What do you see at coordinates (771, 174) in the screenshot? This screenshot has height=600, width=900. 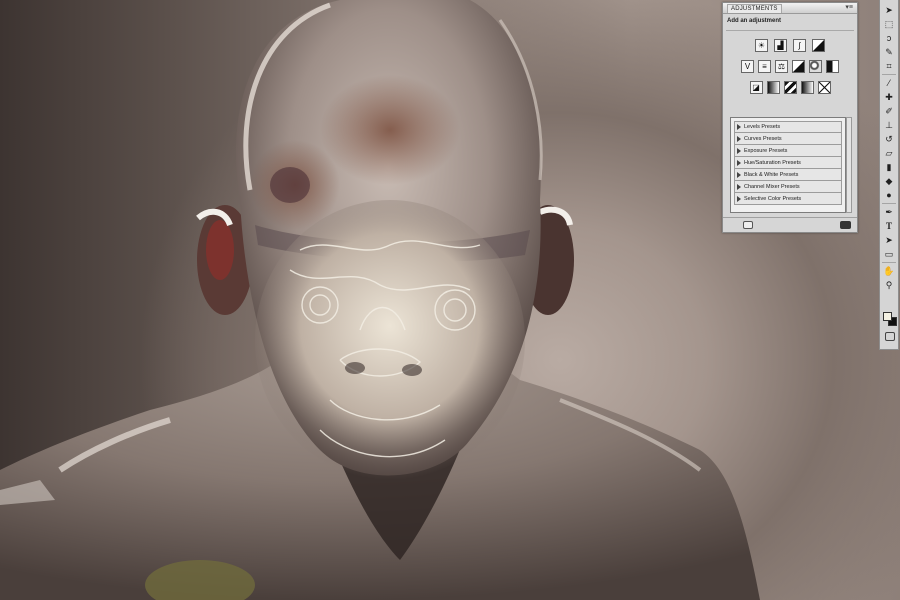 I see `preset-label: Black & White Presets` at bounding box center [771, 174].